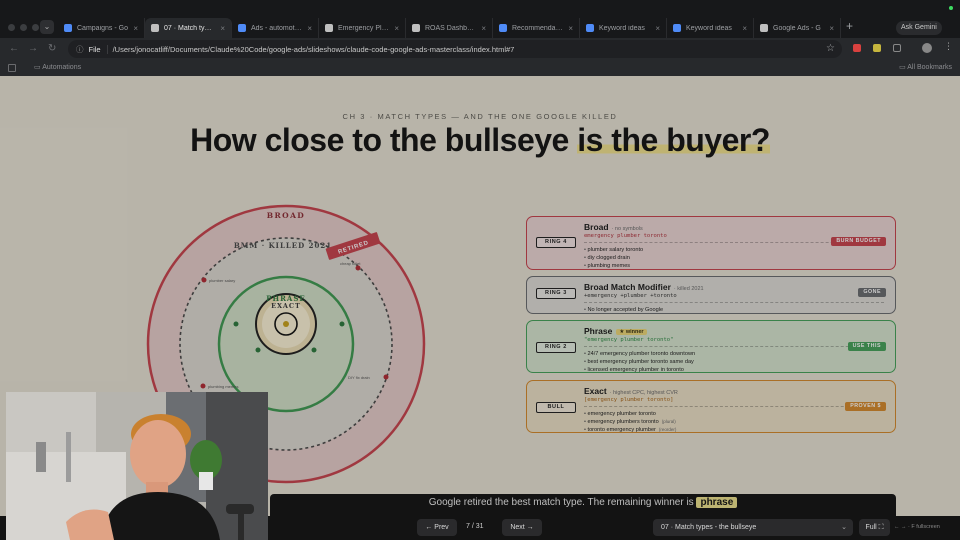 The height and width of the screenshot is (540, 960). I want to click on browser-tab: Google Ads - G ×, so click(797, 28).